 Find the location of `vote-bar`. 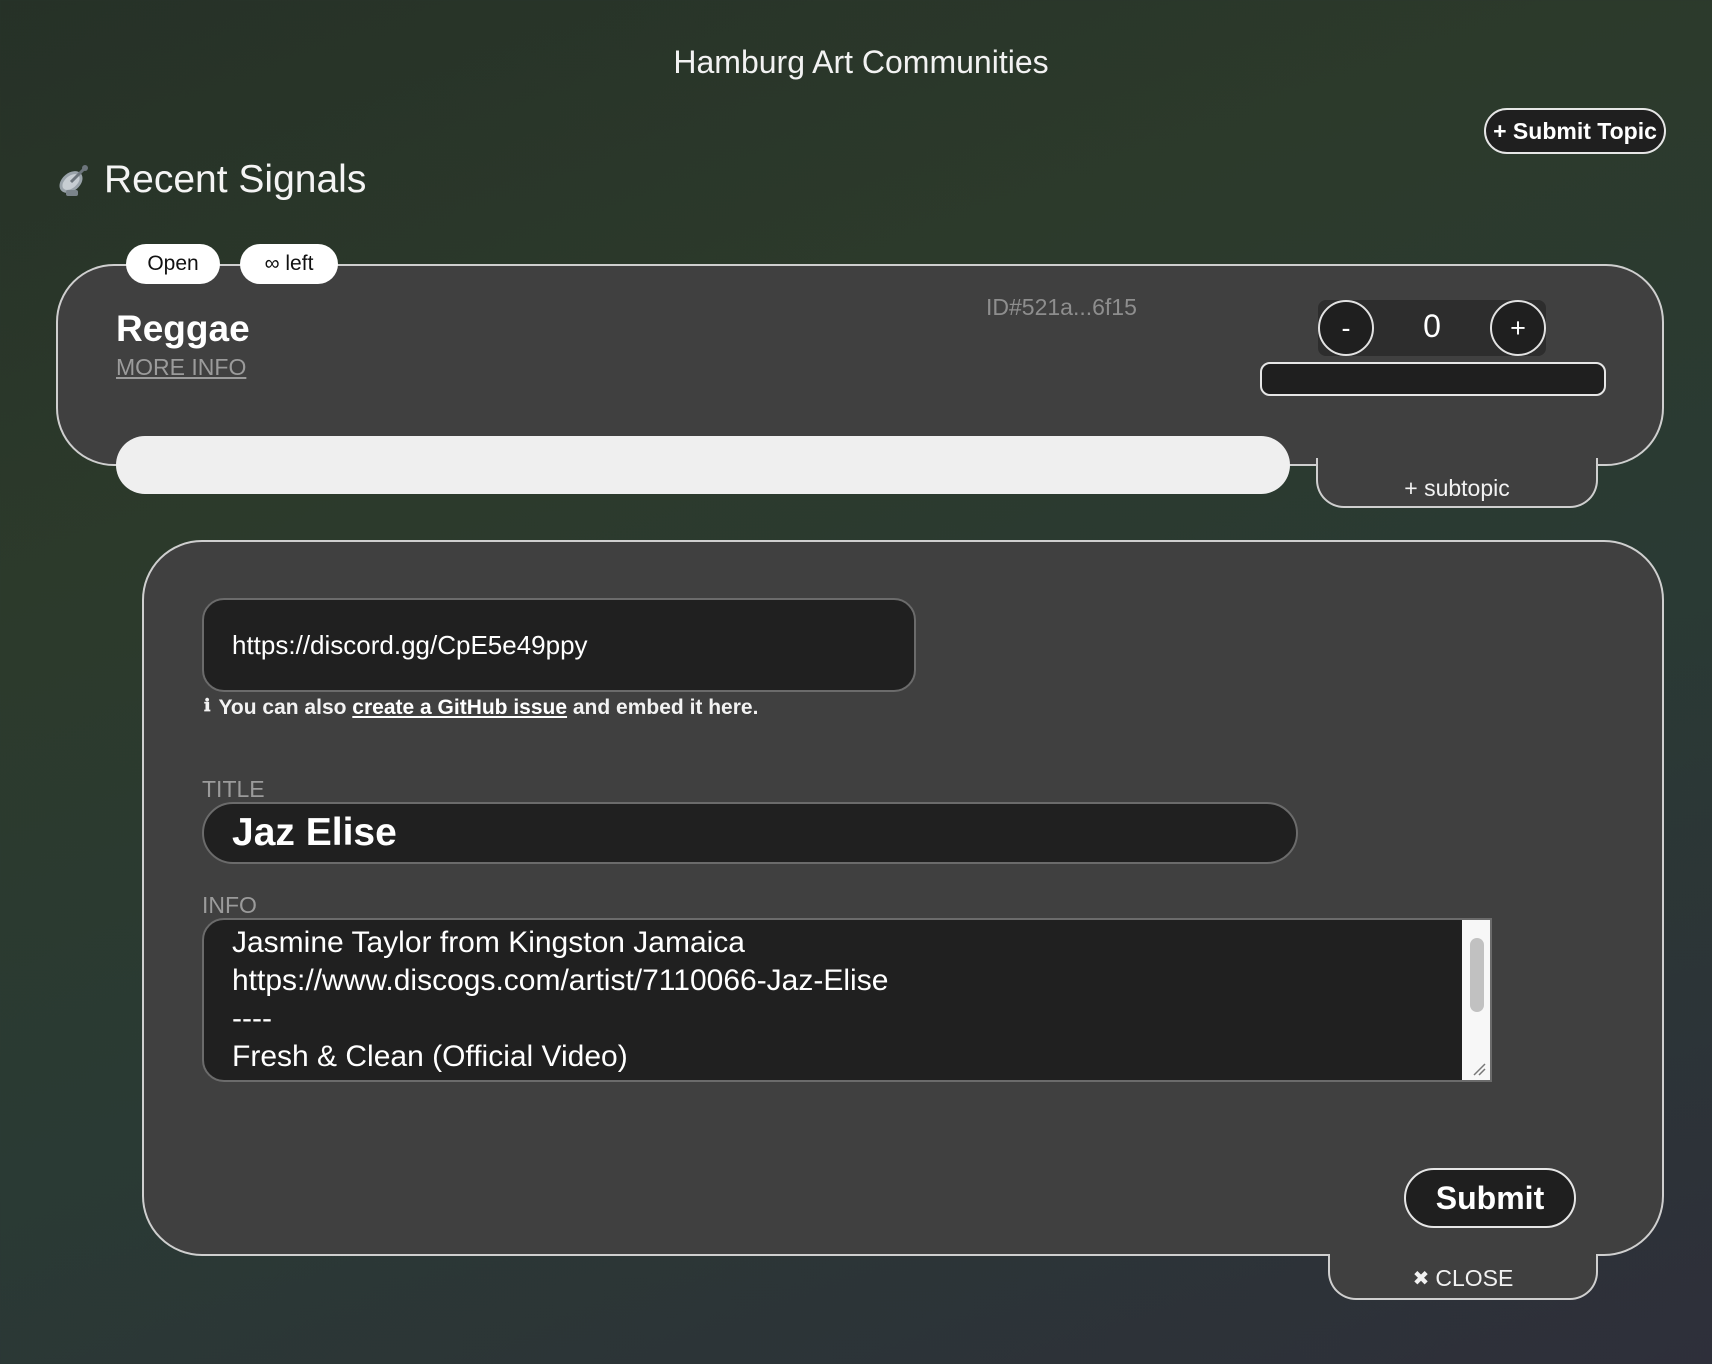

vote-bar is located at coordinates (1433, 379).